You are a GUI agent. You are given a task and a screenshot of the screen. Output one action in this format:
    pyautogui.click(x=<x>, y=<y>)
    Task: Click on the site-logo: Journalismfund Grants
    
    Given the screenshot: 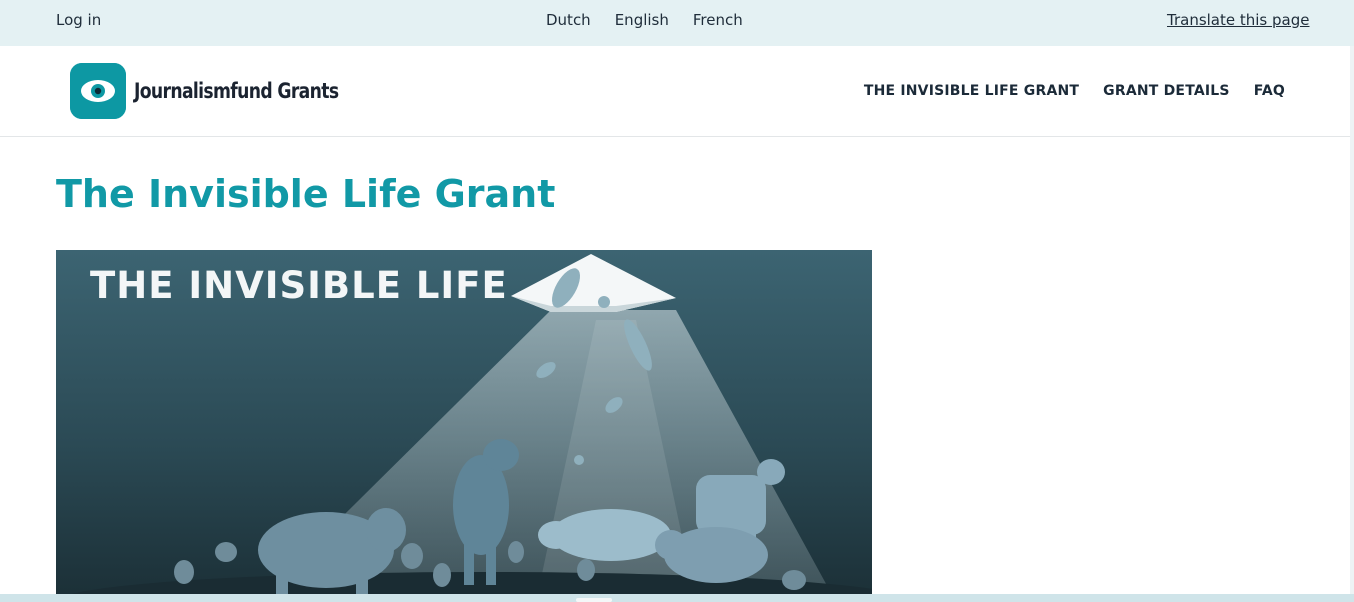 What is the action you would take?
    pyautogui.click(x=226, y=91)
    